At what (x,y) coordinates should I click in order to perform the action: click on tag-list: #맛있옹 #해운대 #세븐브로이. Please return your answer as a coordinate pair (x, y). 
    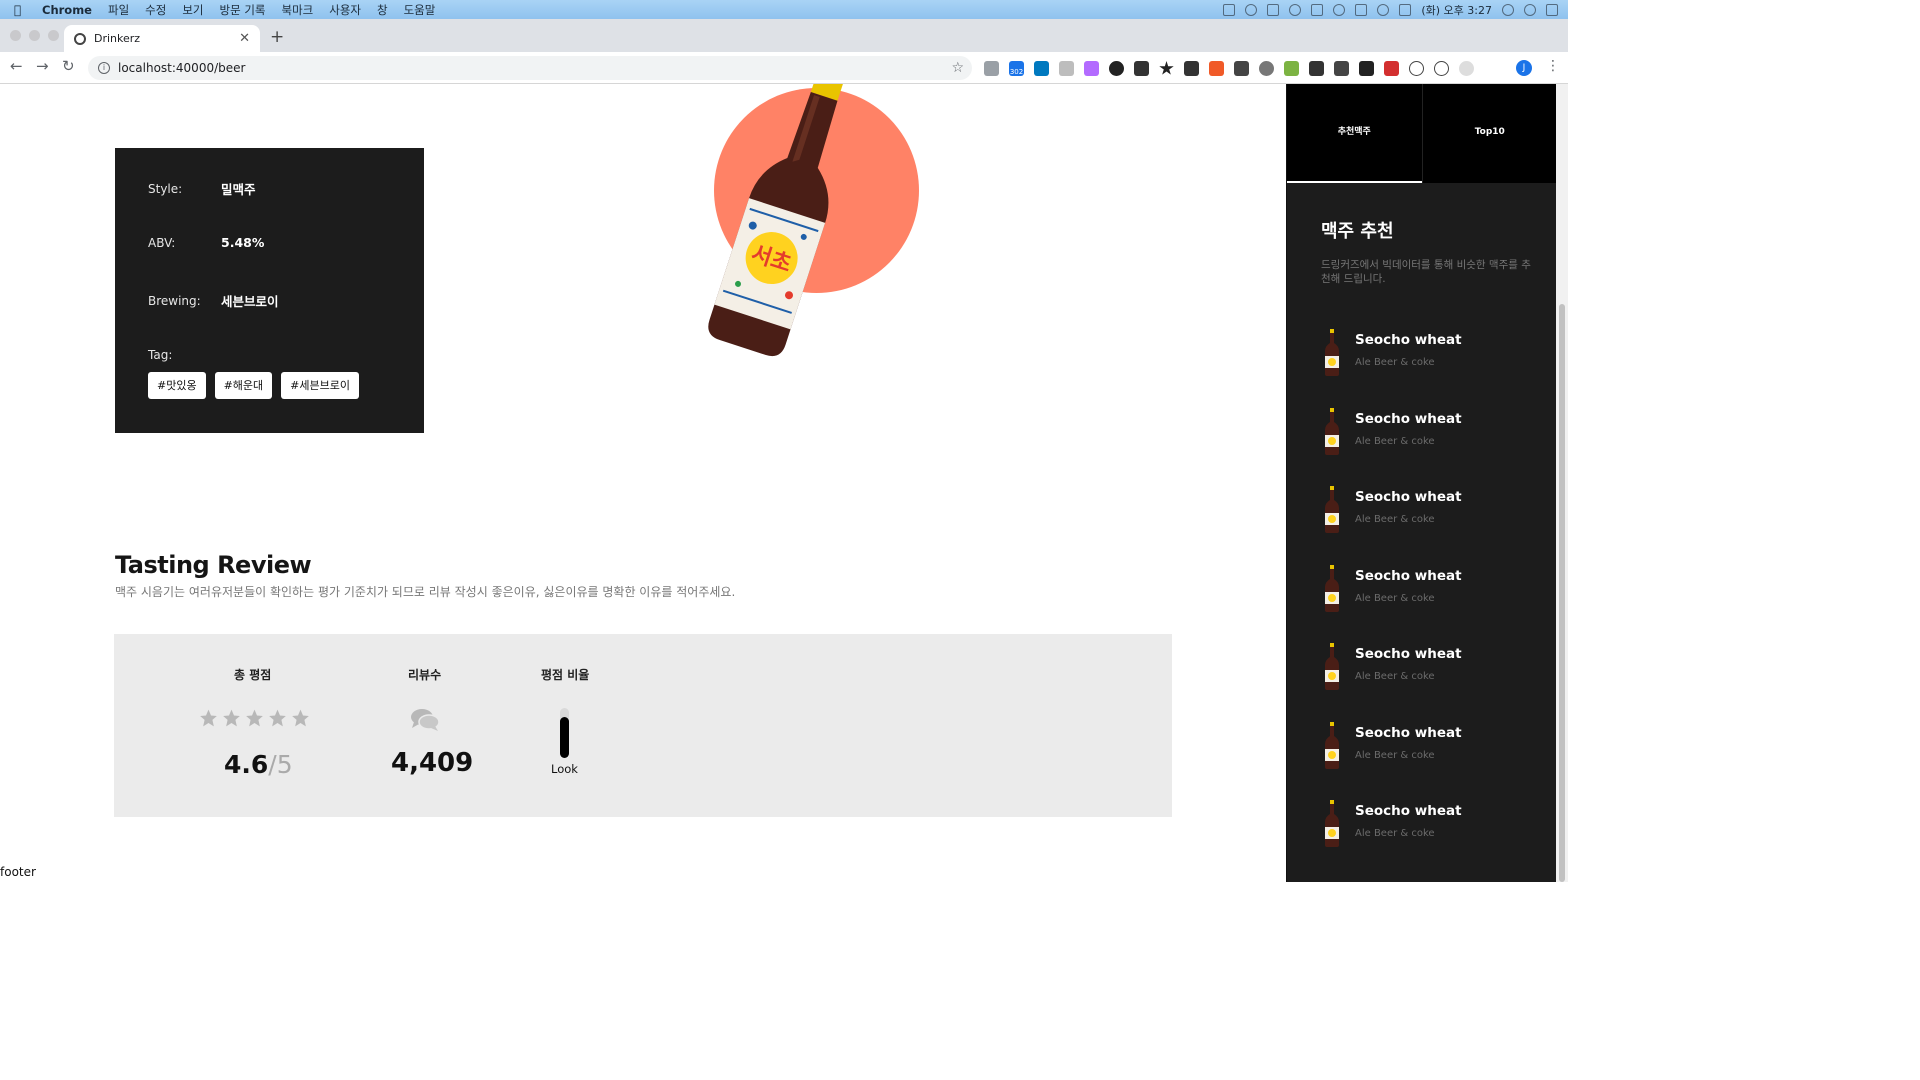
    Looking at the image, I should click on (253, 385).